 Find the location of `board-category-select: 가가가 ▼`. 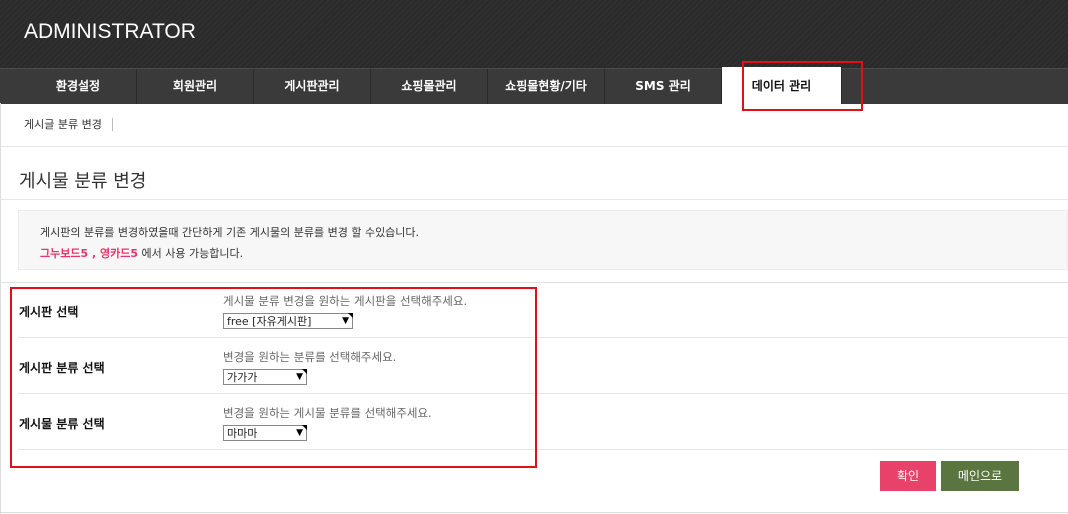

board-category-select: 가가가 ▼ is located at coordinates (265, 377).